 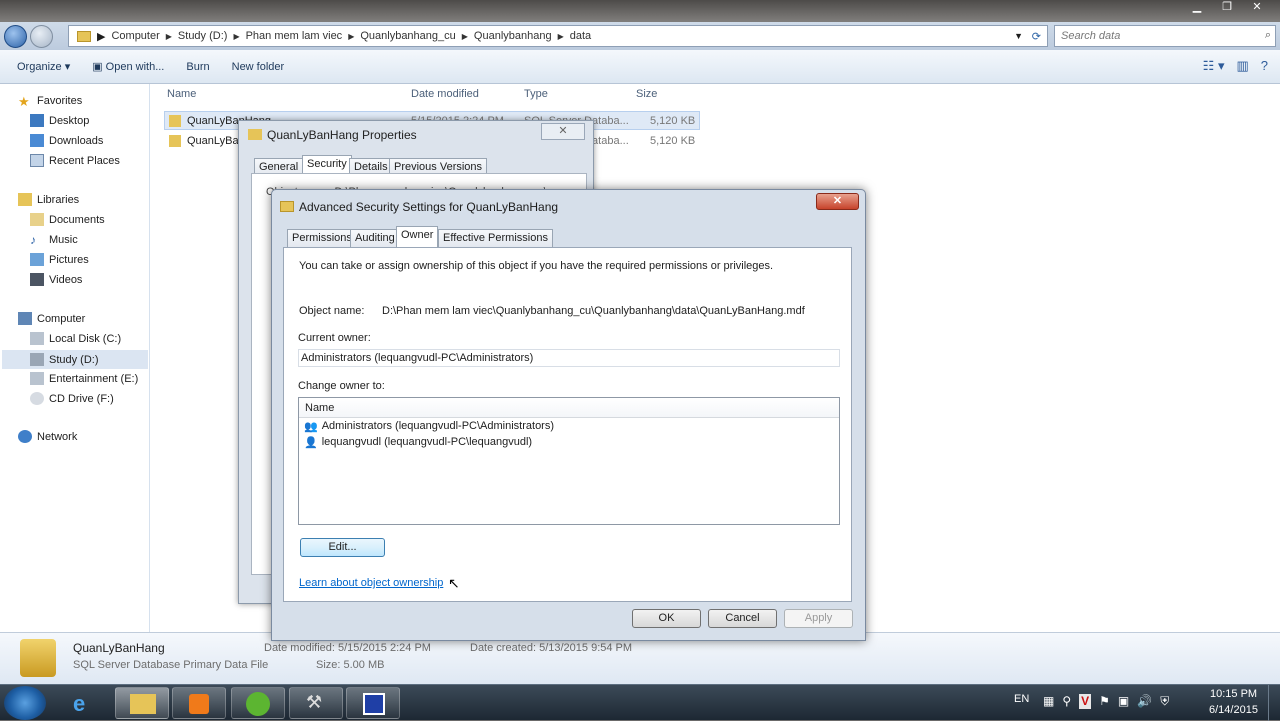 I want to click on media-player-taskbar-button, so click(x=199, y=703).